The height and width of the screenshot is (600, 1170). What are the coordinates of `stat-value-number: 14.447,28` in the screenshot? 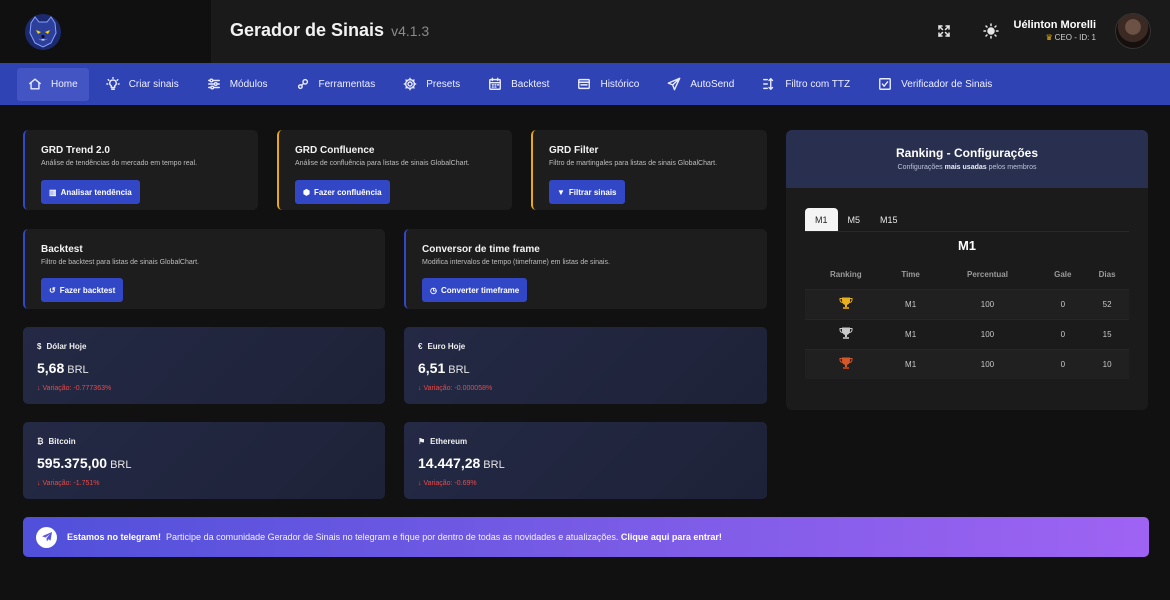 It's located at (449, 463).